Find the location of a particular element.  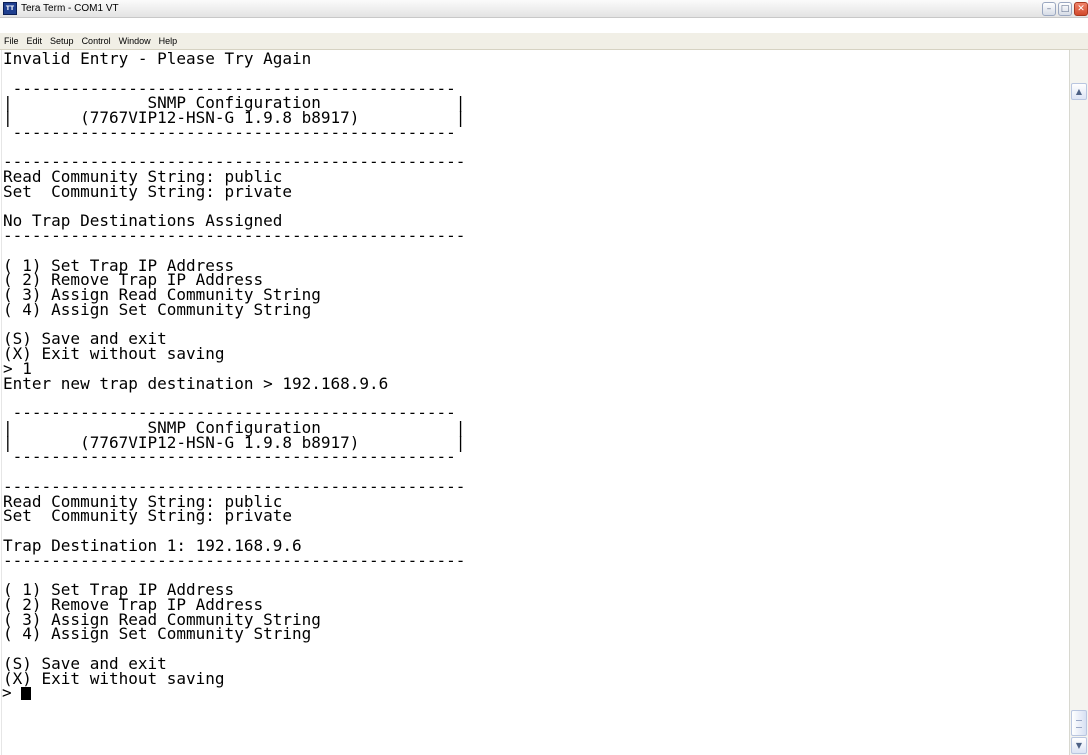

prompt-symbol: > is located at coordinates (12, 693).